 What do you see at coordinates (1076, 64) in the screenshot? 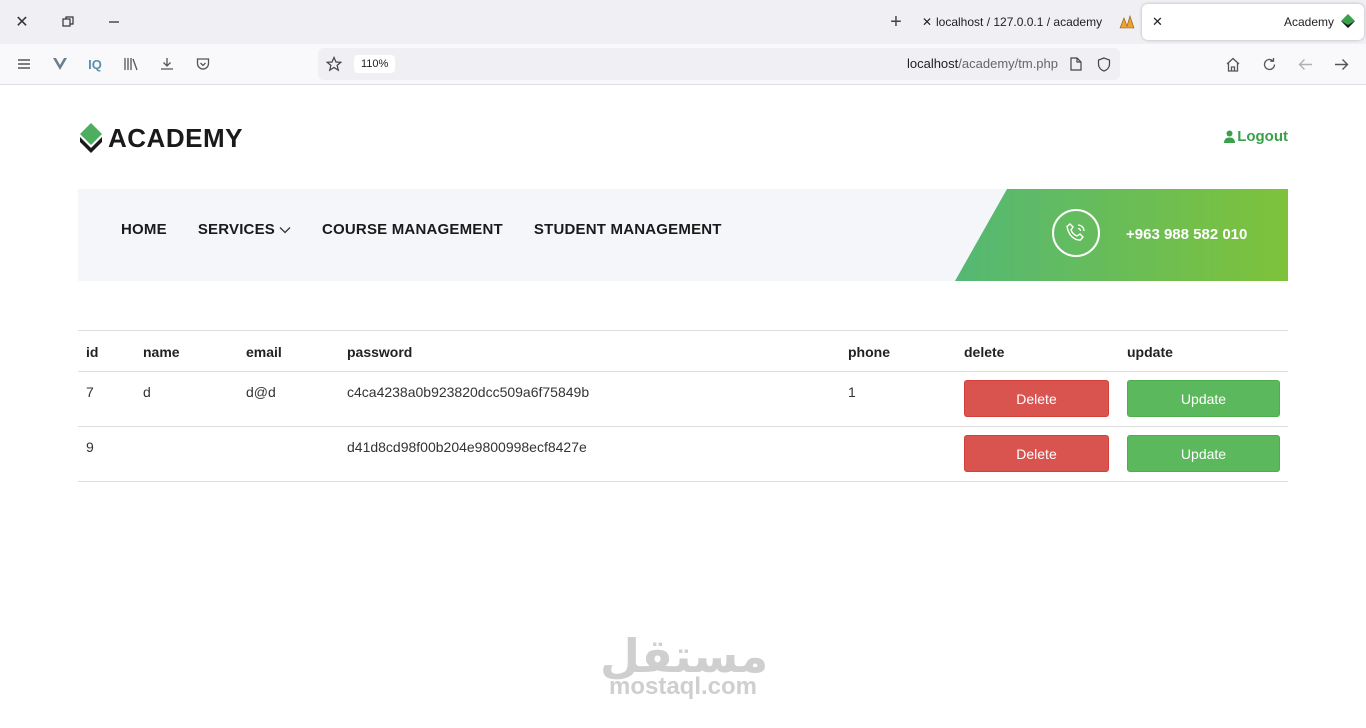
I see `page-info-icon` at bounding box center [1076, 64].